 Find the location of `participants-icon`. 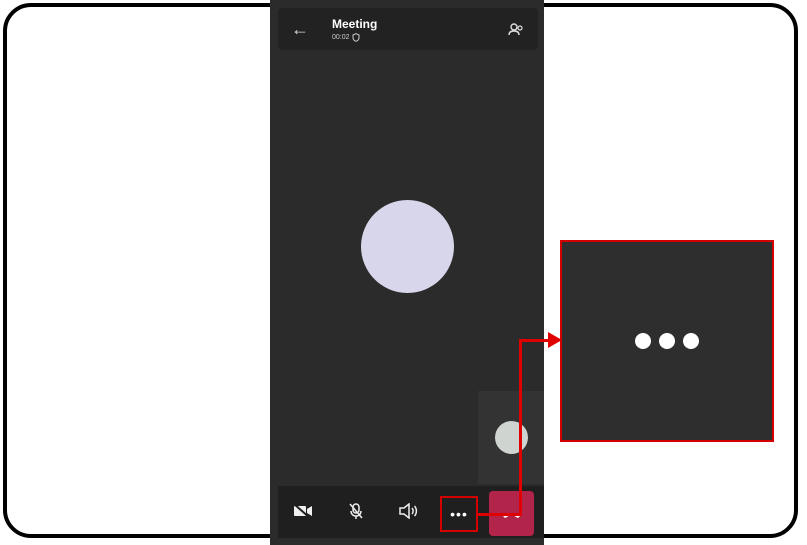

participants-icon is located at coordinates (516, 30).